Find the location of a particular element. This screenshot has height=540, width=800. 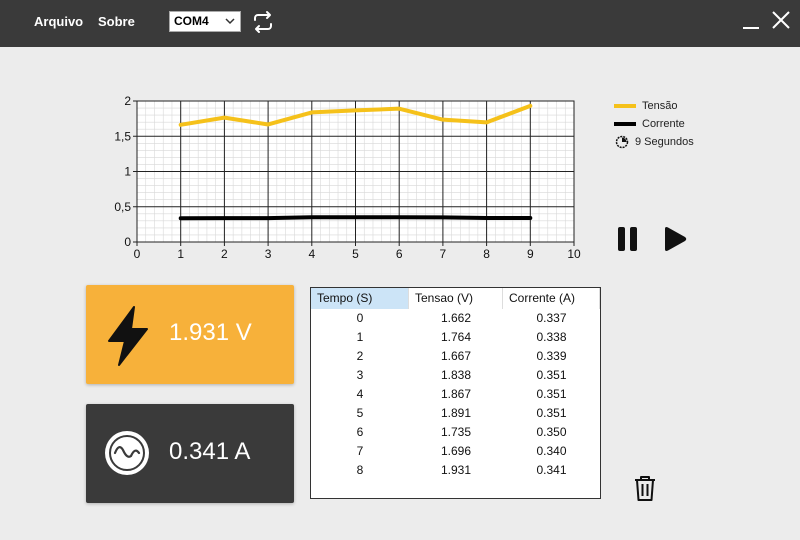

voltage-value: 1.931 V is located at coordinates (210, 332).